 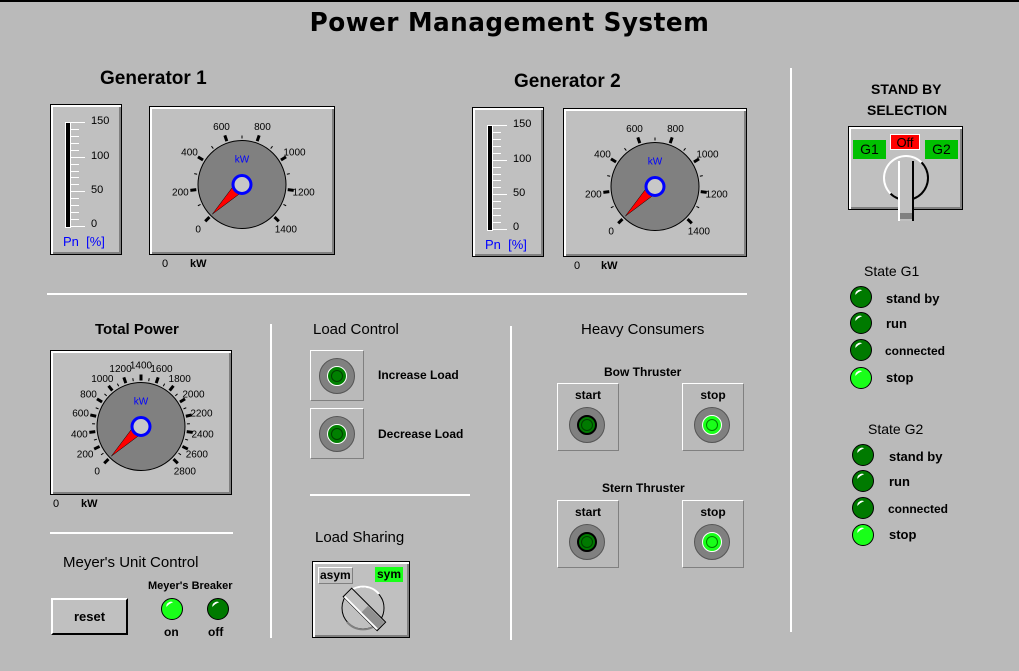 What do you see at coordinates (713, 512) in the screenshot?
I see `stop-label: stop` at bounding box center [713, 512].